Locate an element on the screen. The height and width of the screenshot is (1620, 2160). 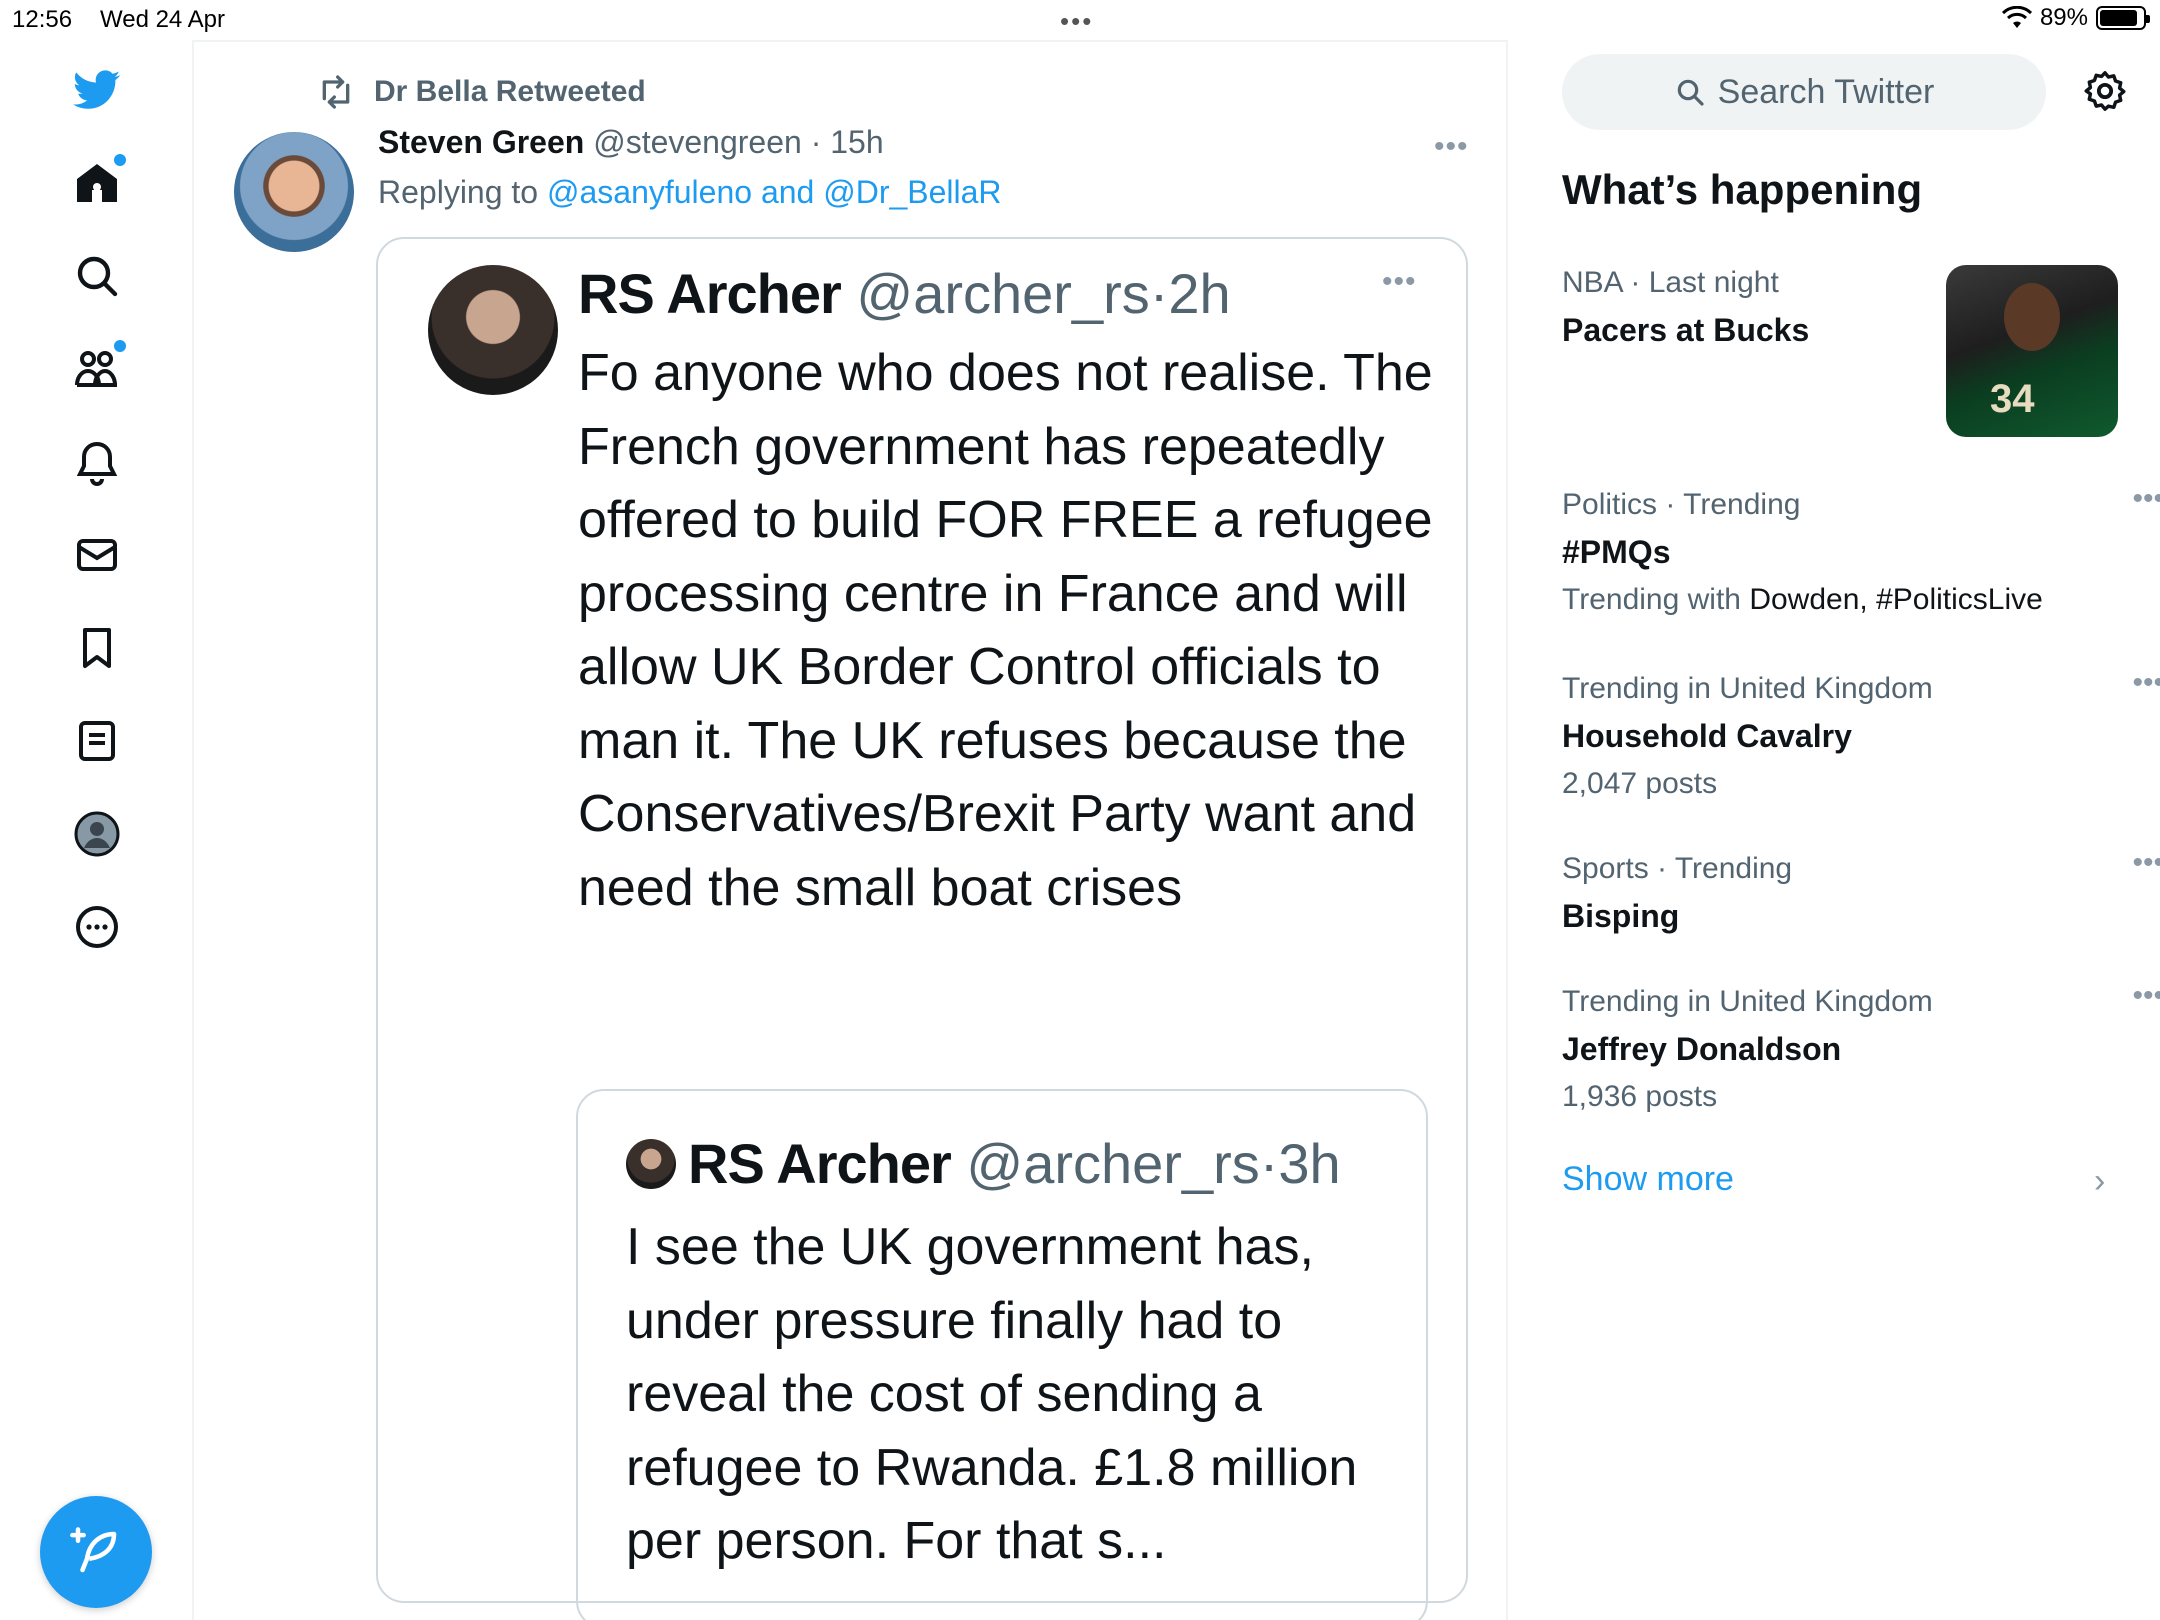
battery-percent: 89% is located at coordinates (2063, 17).